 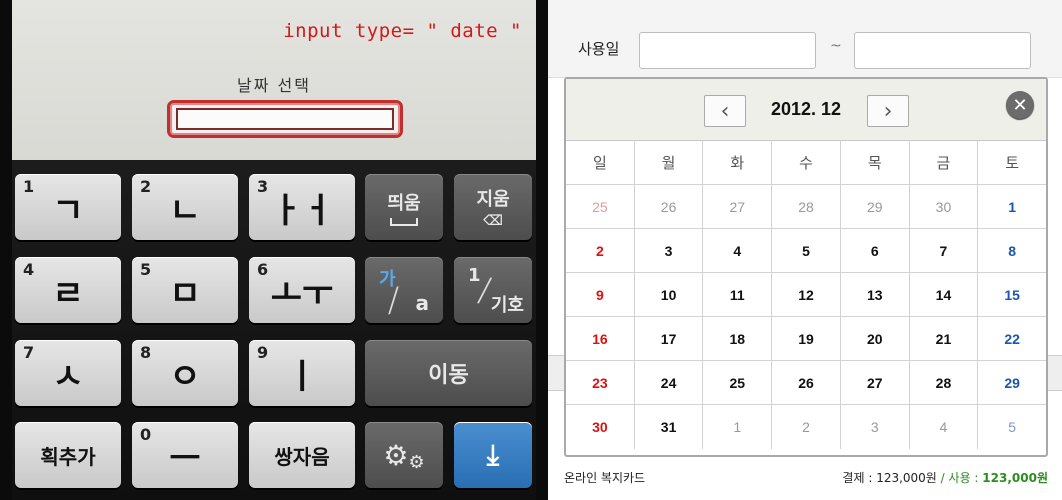 I want to click on calendar-day-cell: 6, so click(x=875, y=250).